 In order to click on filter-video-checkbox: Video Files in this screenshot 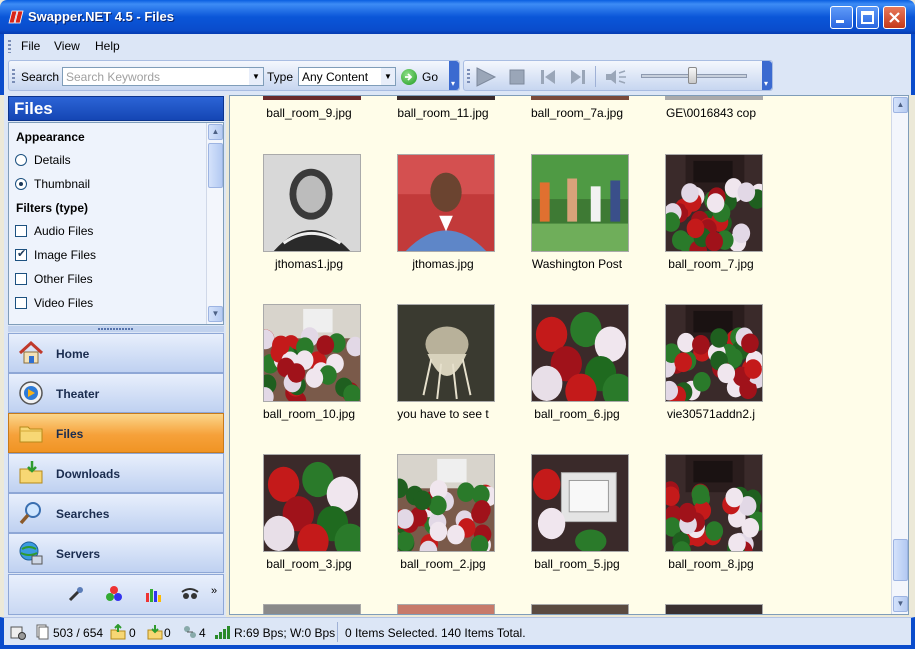, I will do `click(54, 303)`.